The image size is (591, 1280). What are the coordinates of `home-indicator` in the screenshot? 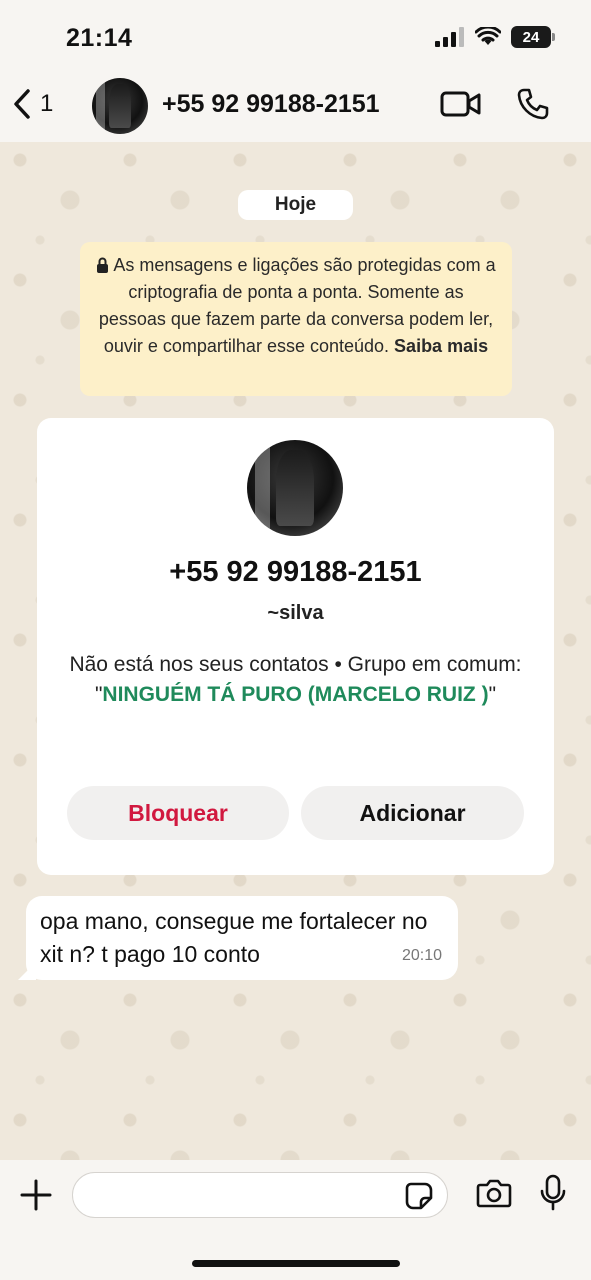 It's located at (296, 1263).